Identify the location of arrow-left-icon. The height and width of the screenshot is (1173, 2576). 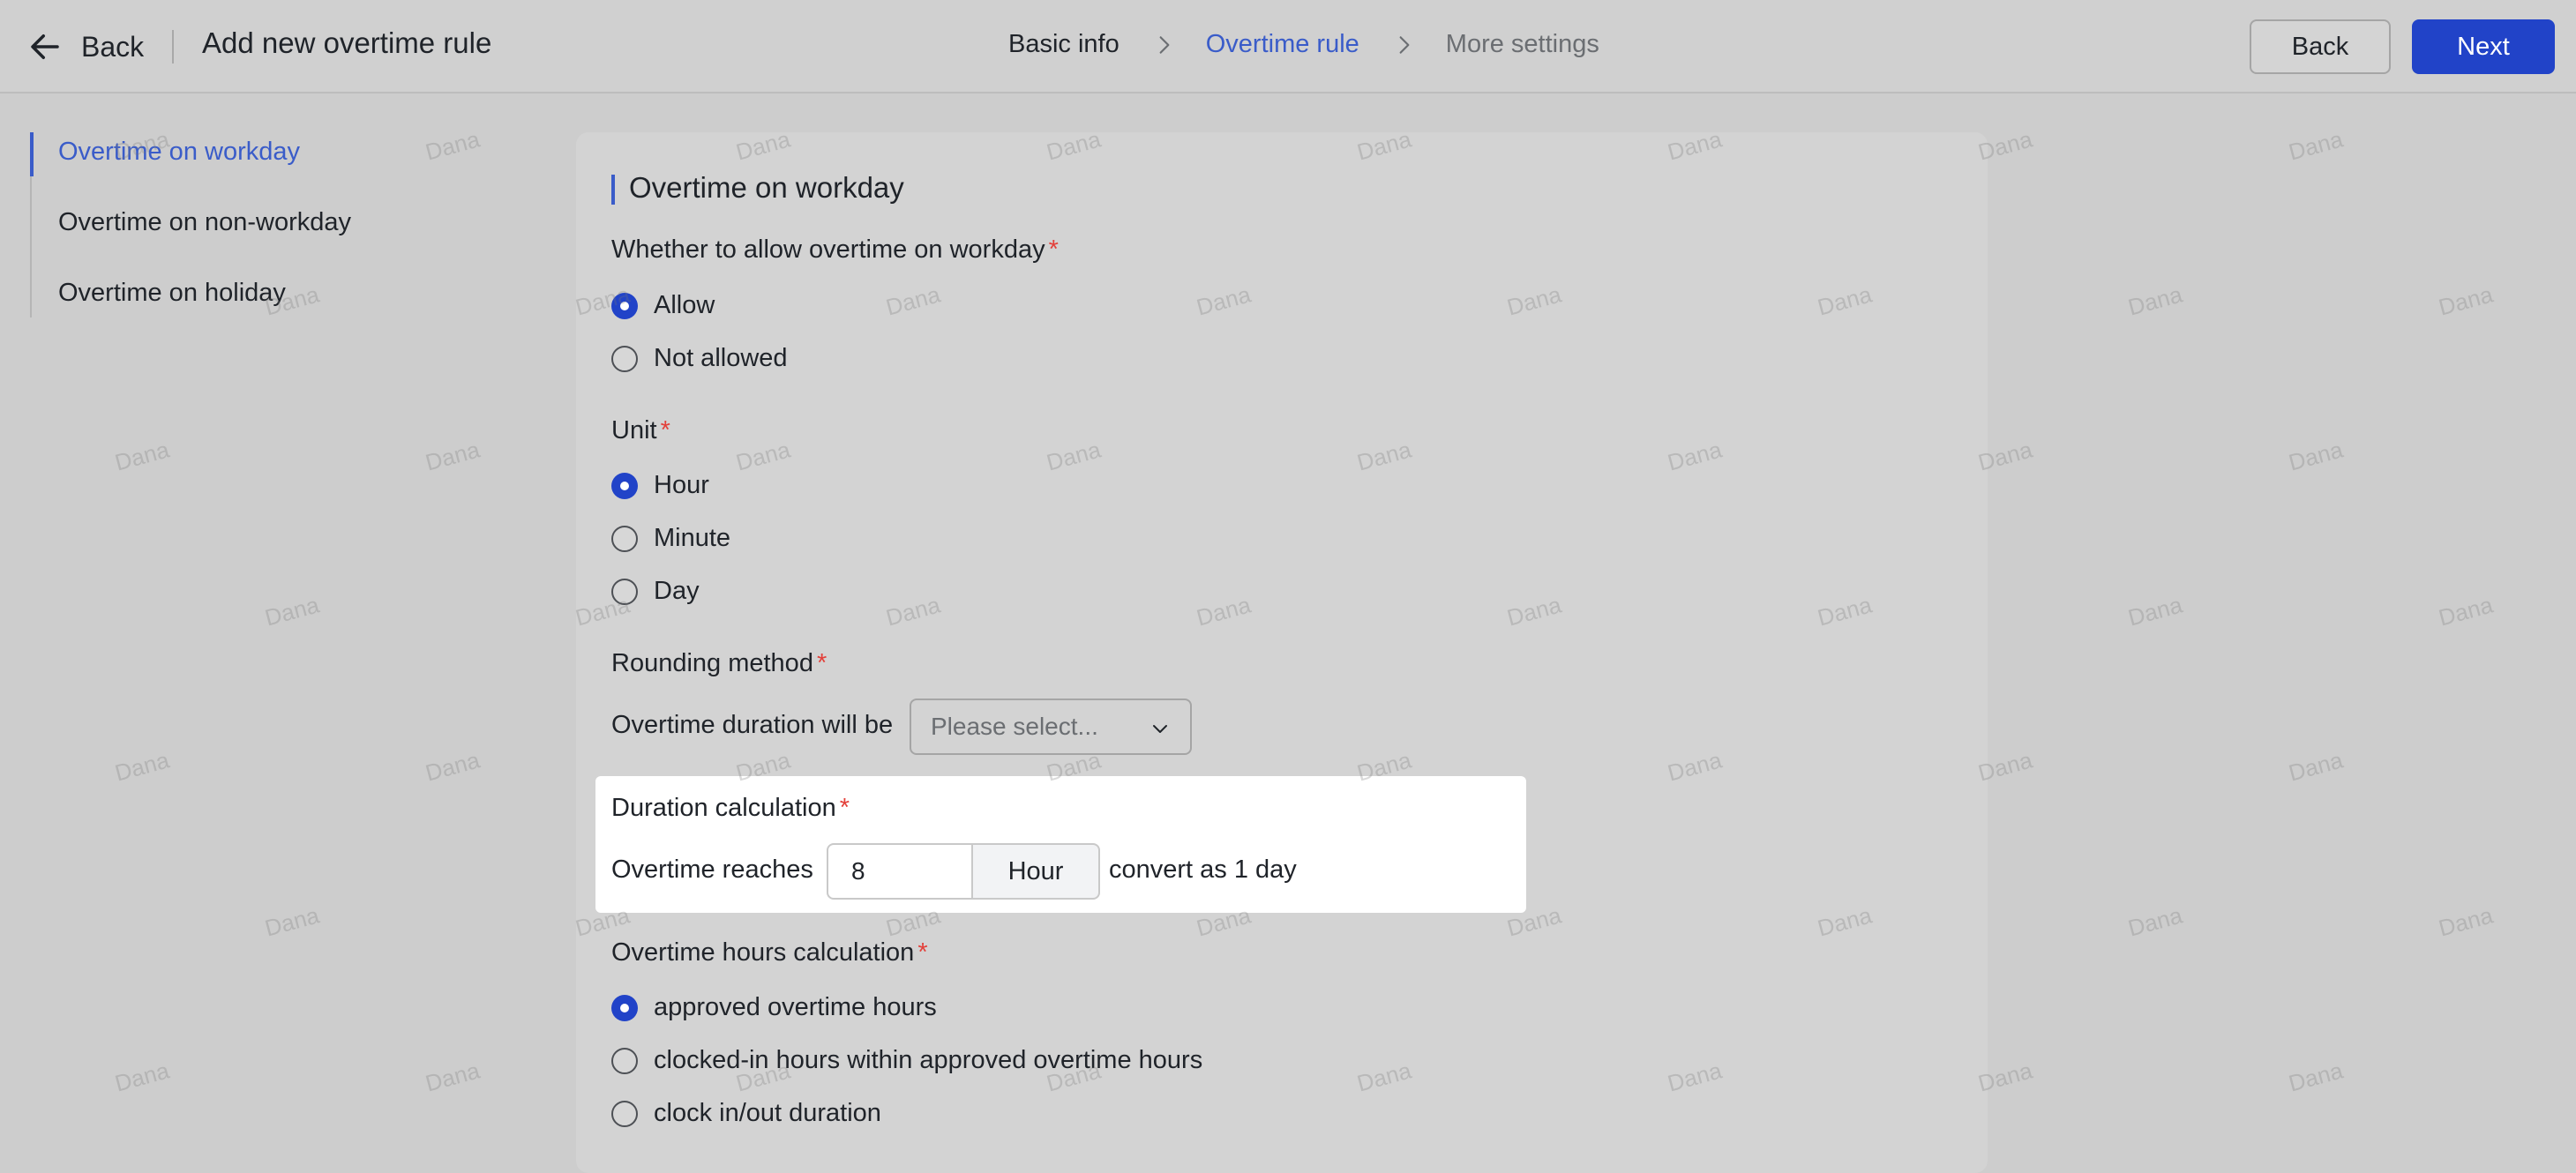
(45, 47).